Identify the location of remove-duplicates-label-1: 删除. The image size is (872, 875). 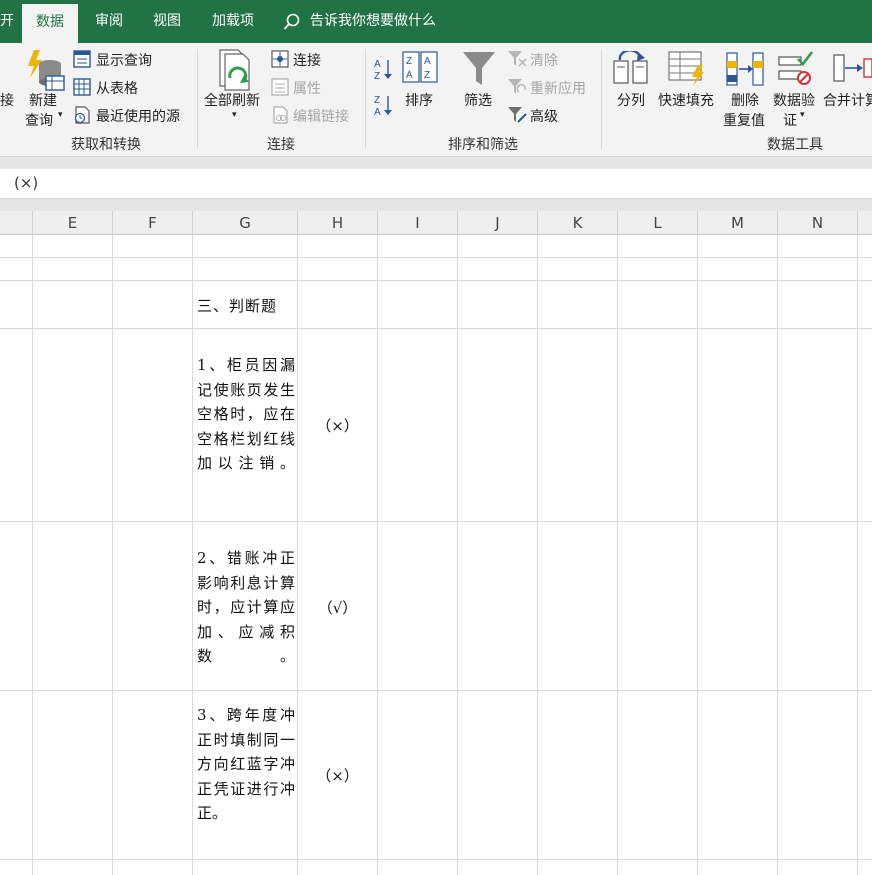
(745, 100).